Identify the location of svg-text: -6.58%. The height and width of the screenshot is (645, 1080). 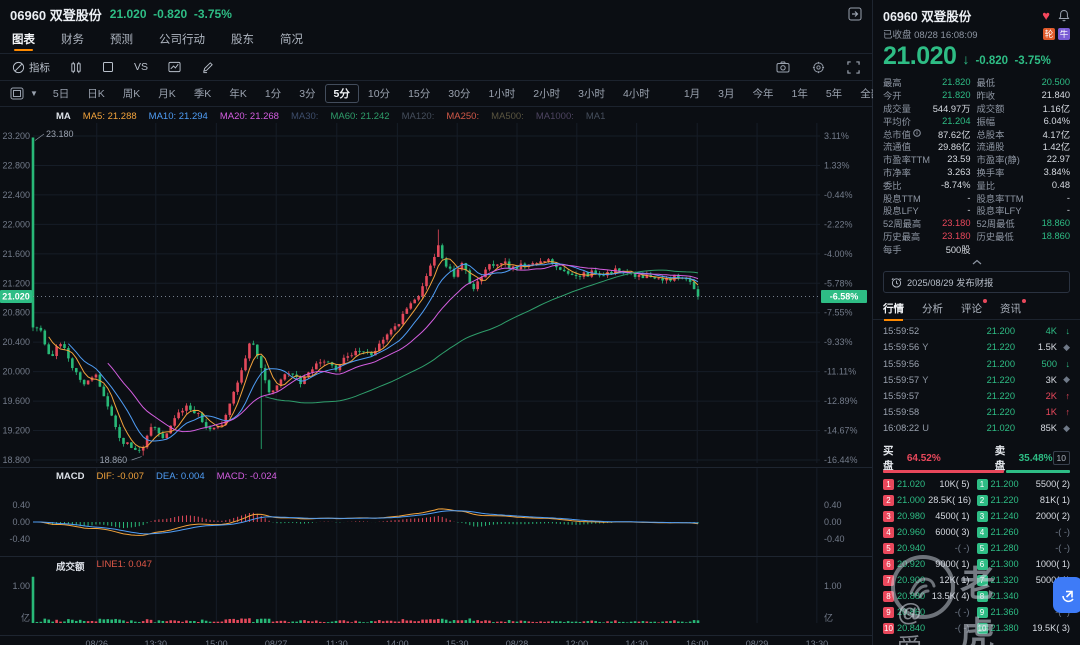
(844, 297).